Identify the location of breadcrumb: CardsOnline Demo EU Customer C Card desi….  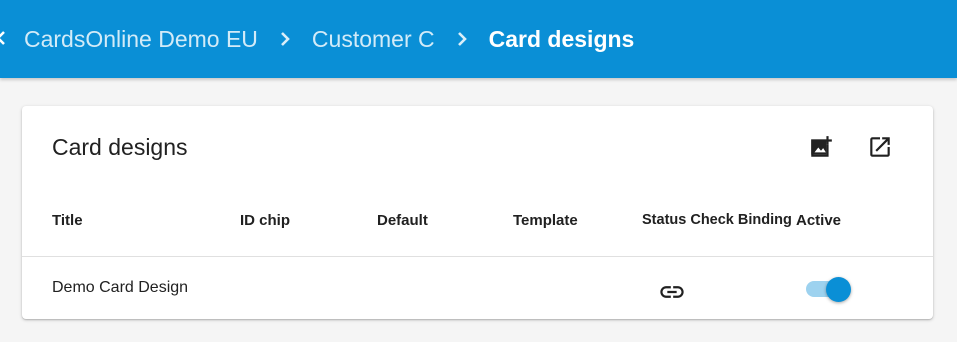
(329, 39).